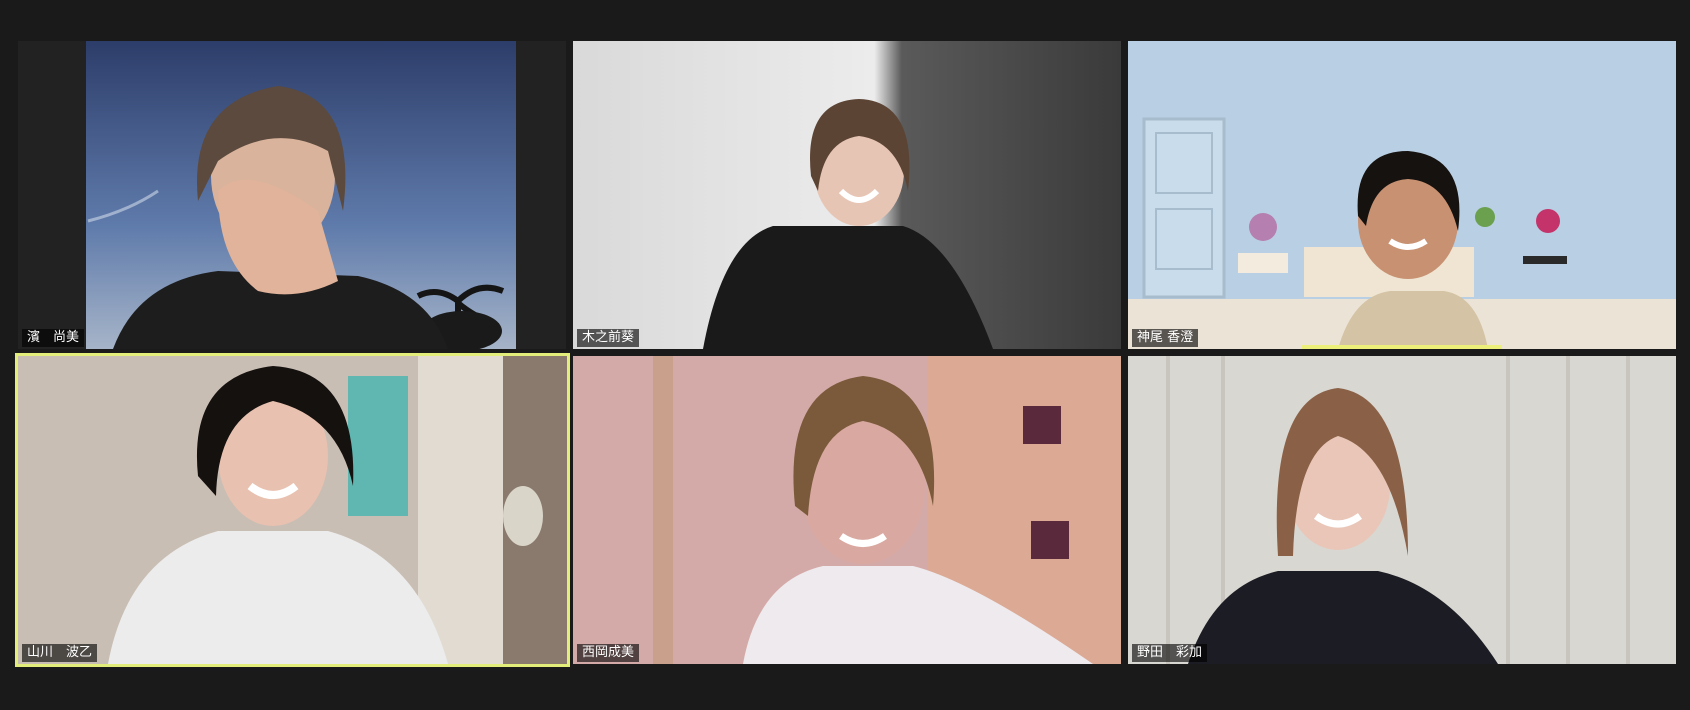 The height and width of the screenshot is (710, 1690). I want to click on participant-tile-3: 神尾 香澄, so click(1402, 195).